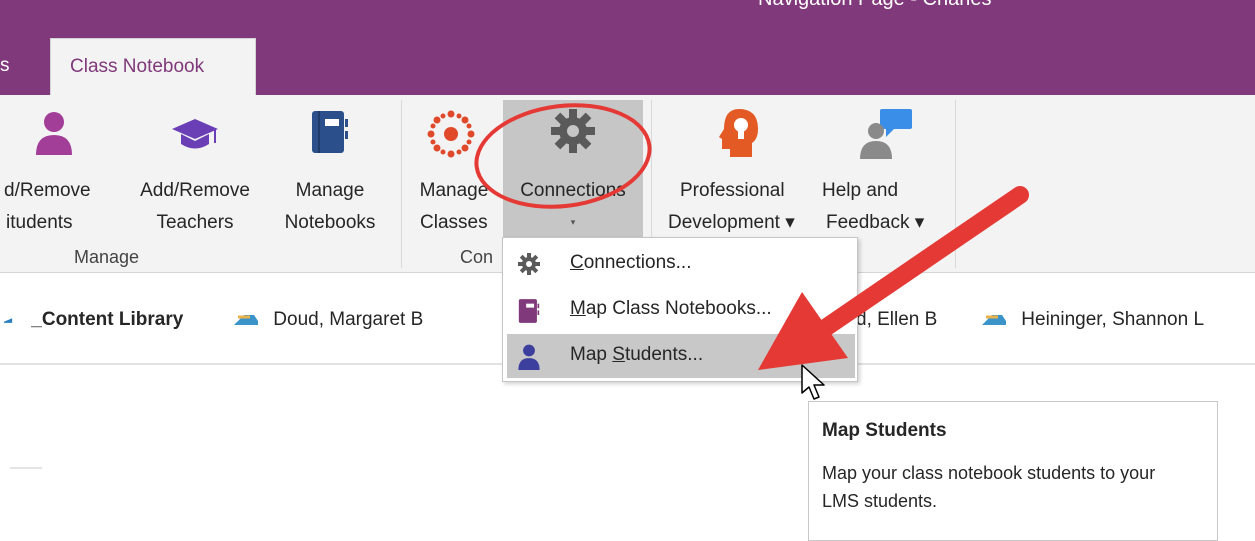  Describe the element at coordinates (454, 222) in the screenshot. I see `manage-classes-label-2: Classes` at that location.